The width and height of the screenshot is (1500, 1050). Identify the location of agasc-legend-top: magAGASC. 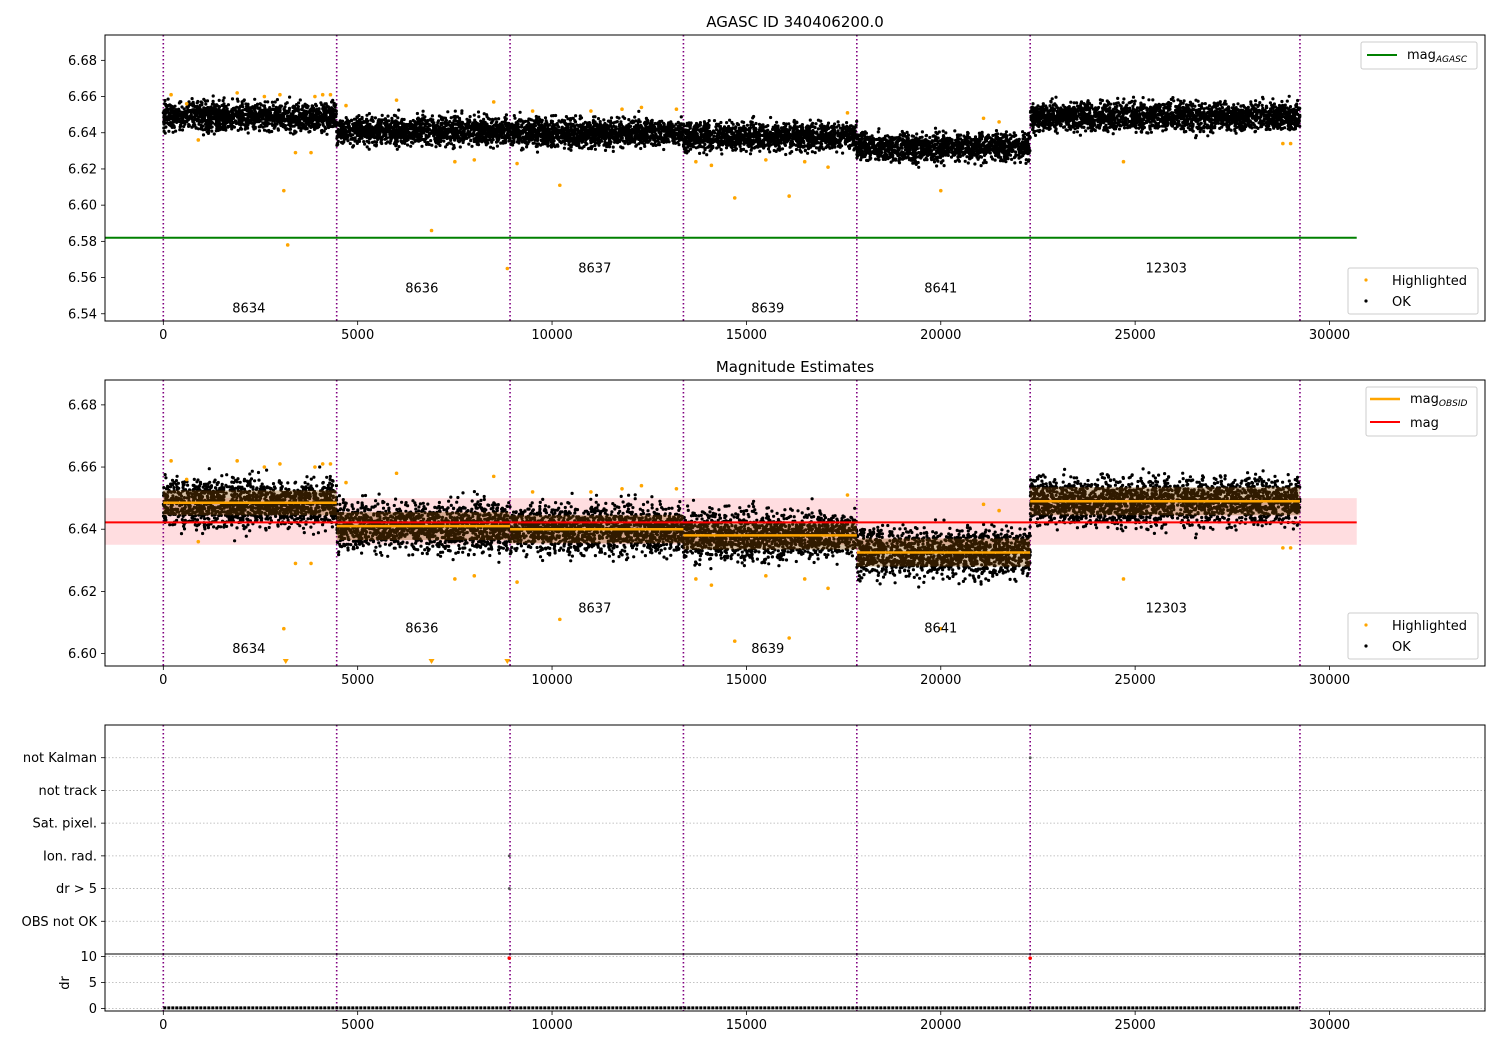
(1419, 55).